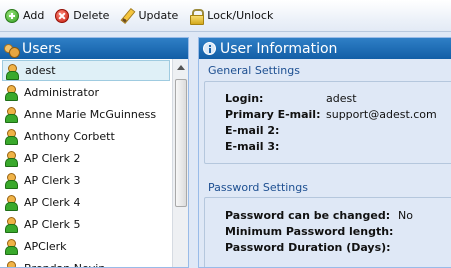 This screenshot has height=268, width=451. I want to click on list-item: Brendan Nevin, so click(86, 262).